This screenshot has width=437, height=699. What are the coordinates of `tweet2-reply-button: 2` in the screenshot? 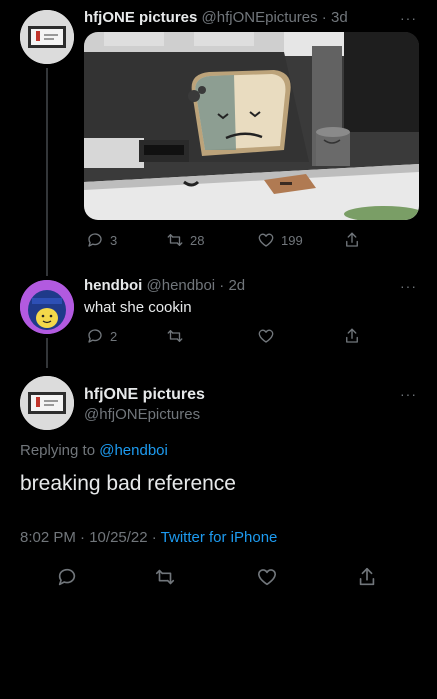 It's located at (101, 336).